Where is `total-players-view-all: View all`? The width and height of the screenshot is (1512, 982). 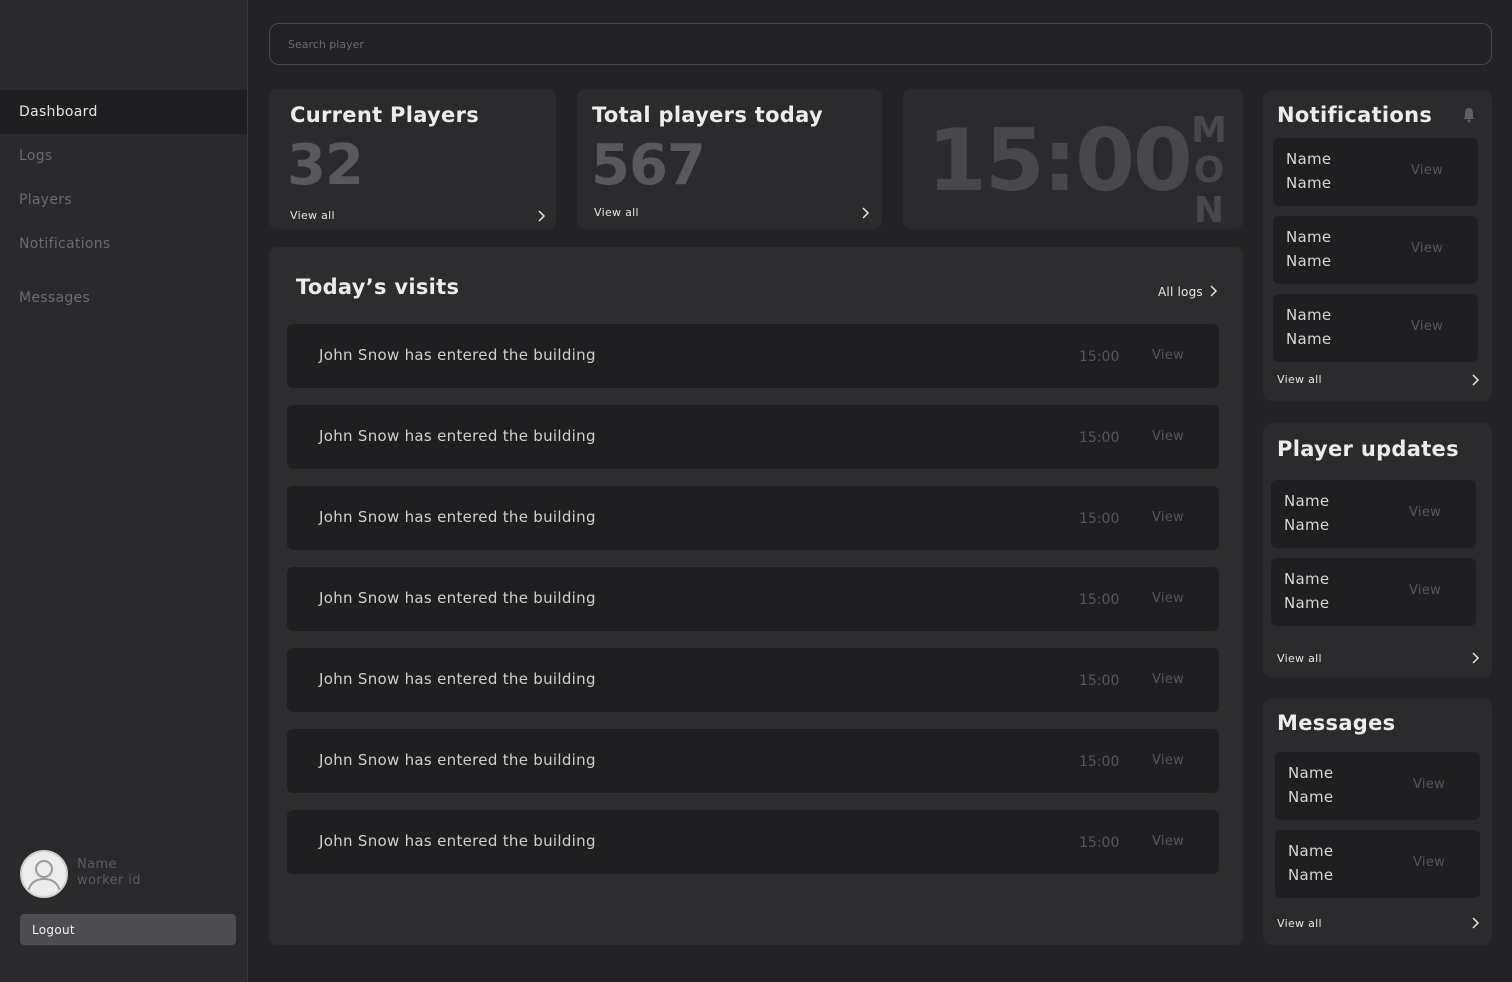 total-players-view-all: View all is located at coordinates (616, 212).